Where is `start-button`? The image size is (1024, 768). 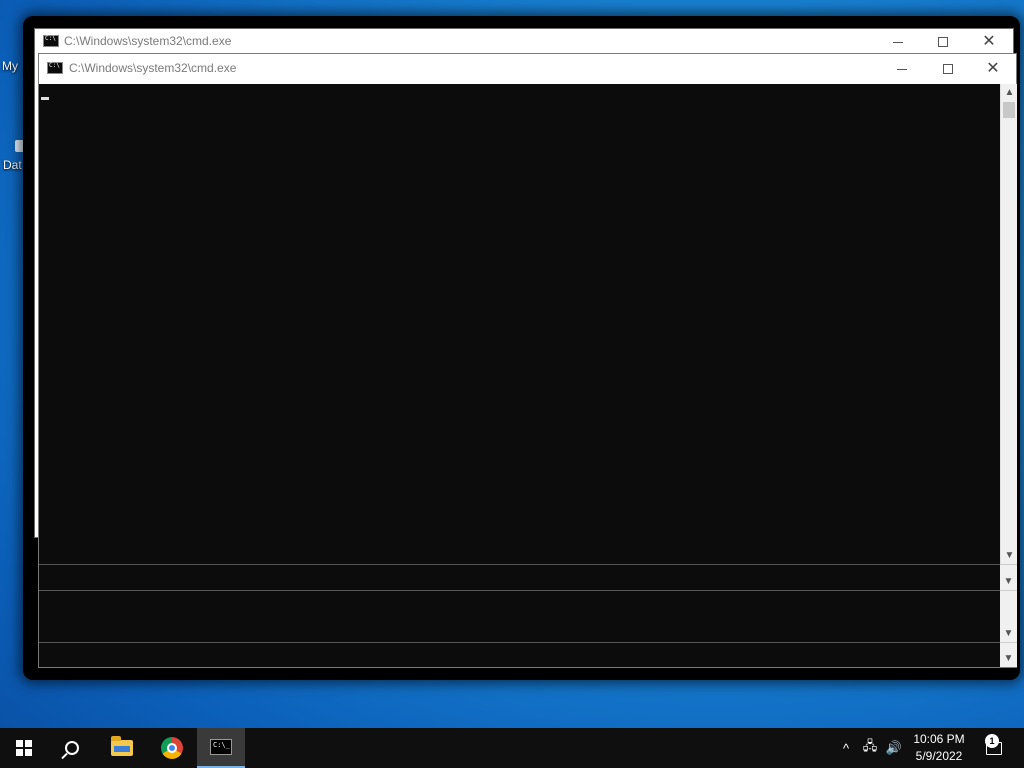
start-button is located at coordinates (24, 748).